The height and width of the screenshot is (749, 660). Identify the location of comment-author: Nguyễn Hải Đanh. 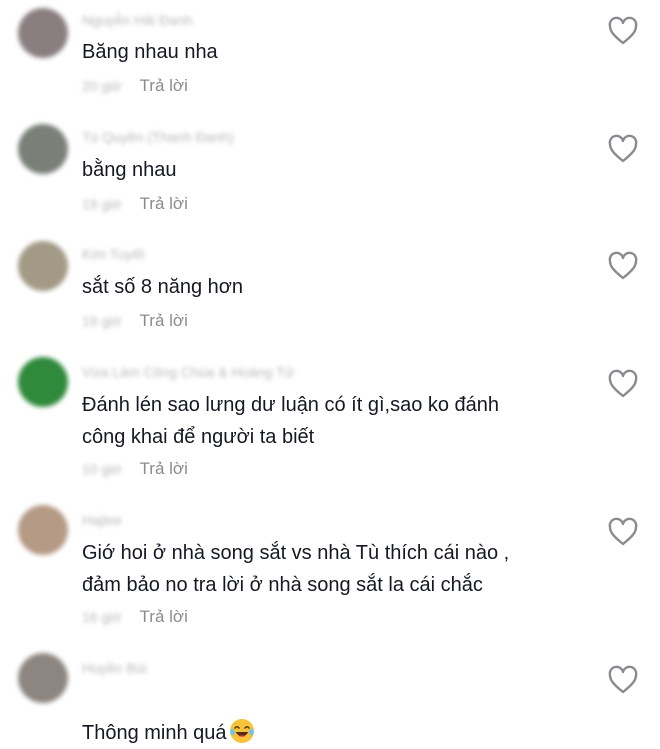
(137, 20).